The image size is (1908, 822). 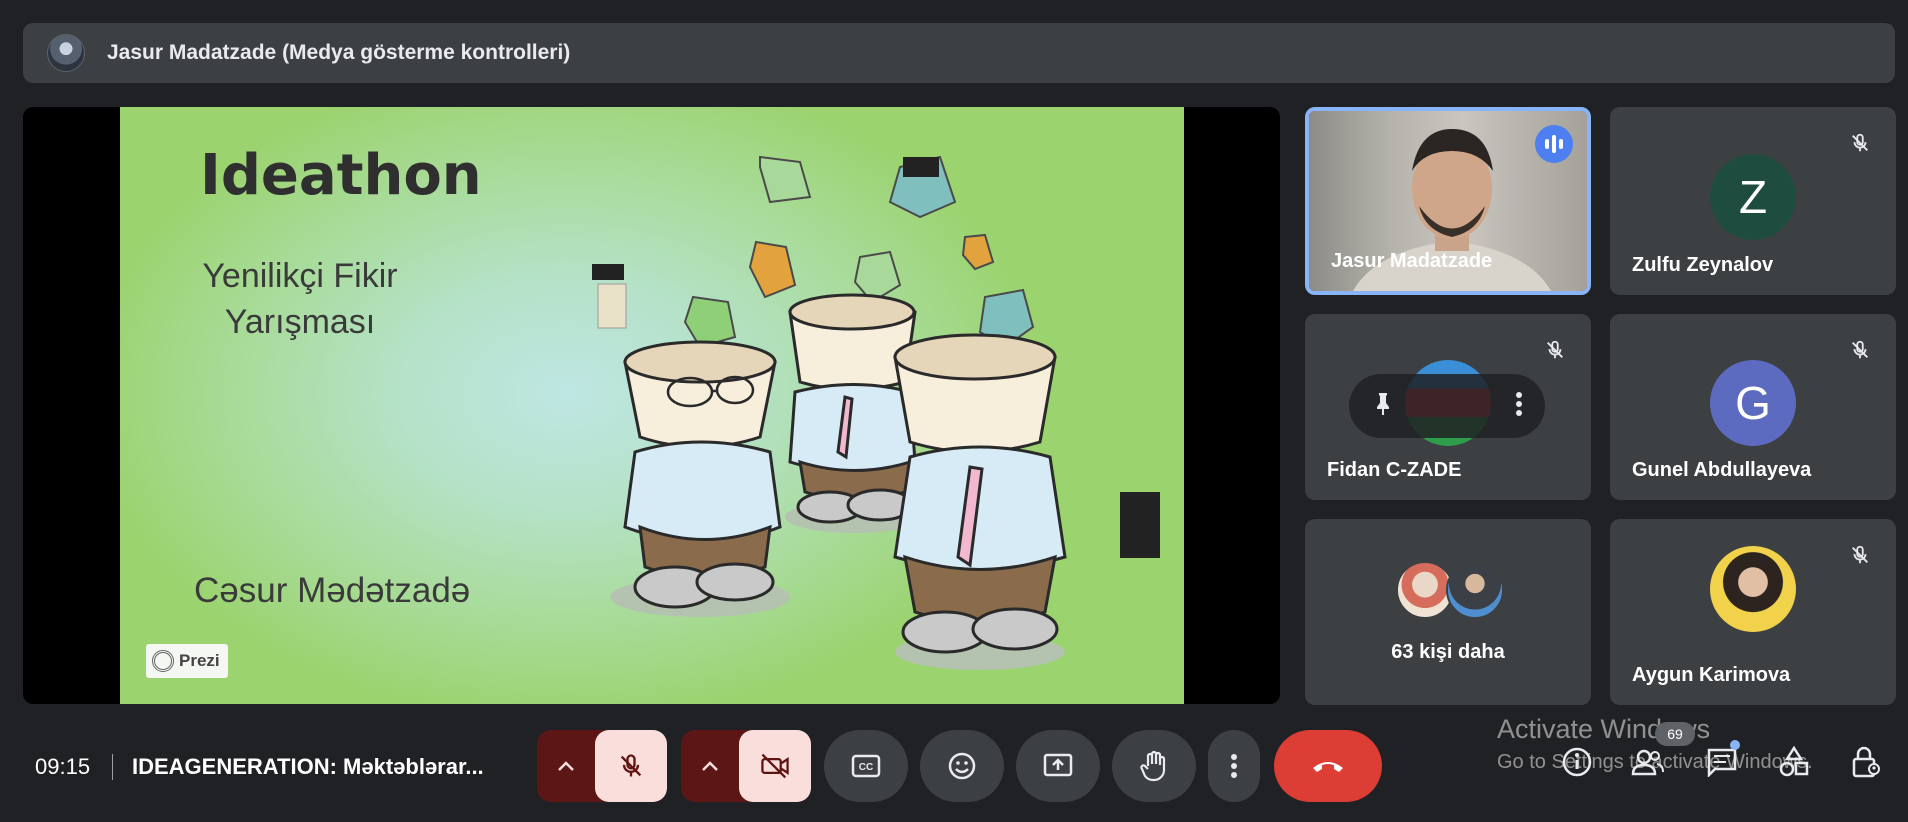 I want to click on emoji-icon, so click(x=962, y=766).